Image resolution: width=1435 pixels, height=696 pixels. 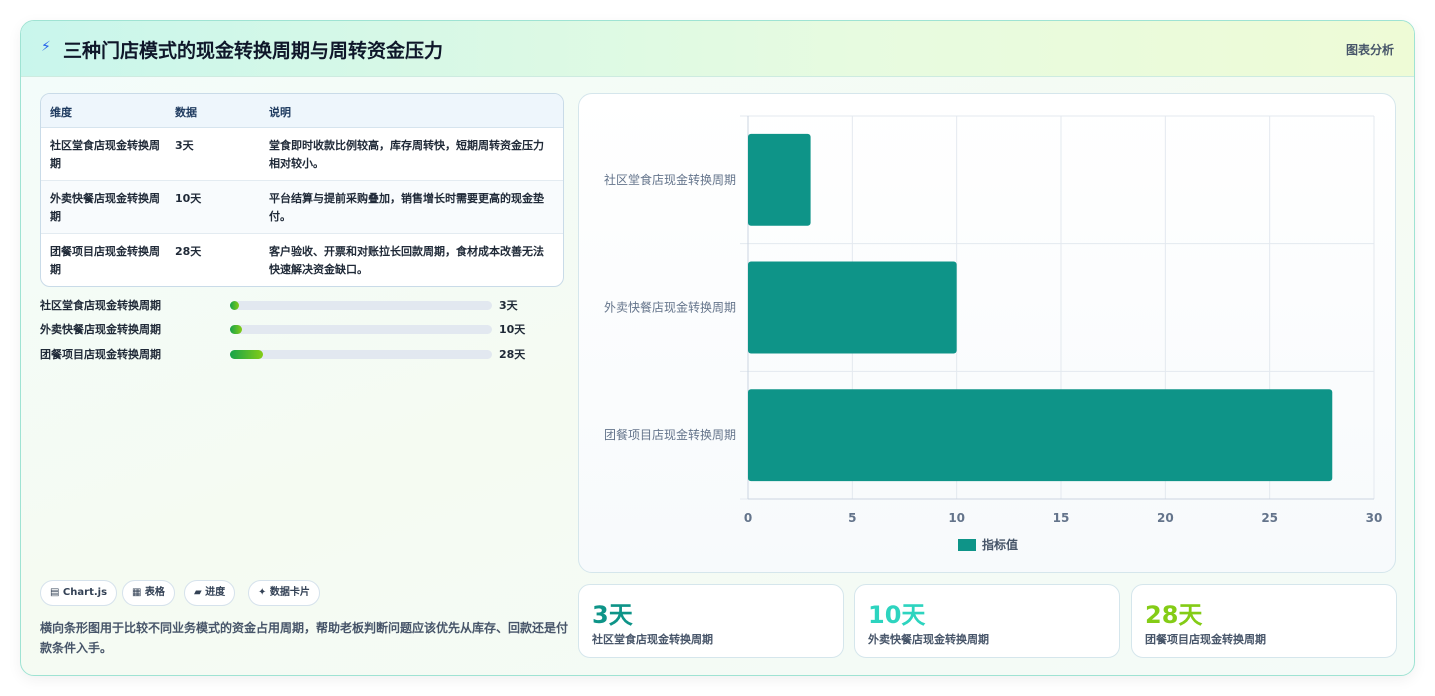 I want to click on cell-dimension: 社区堂食店现金转换周期, so click(x=105, y=154).